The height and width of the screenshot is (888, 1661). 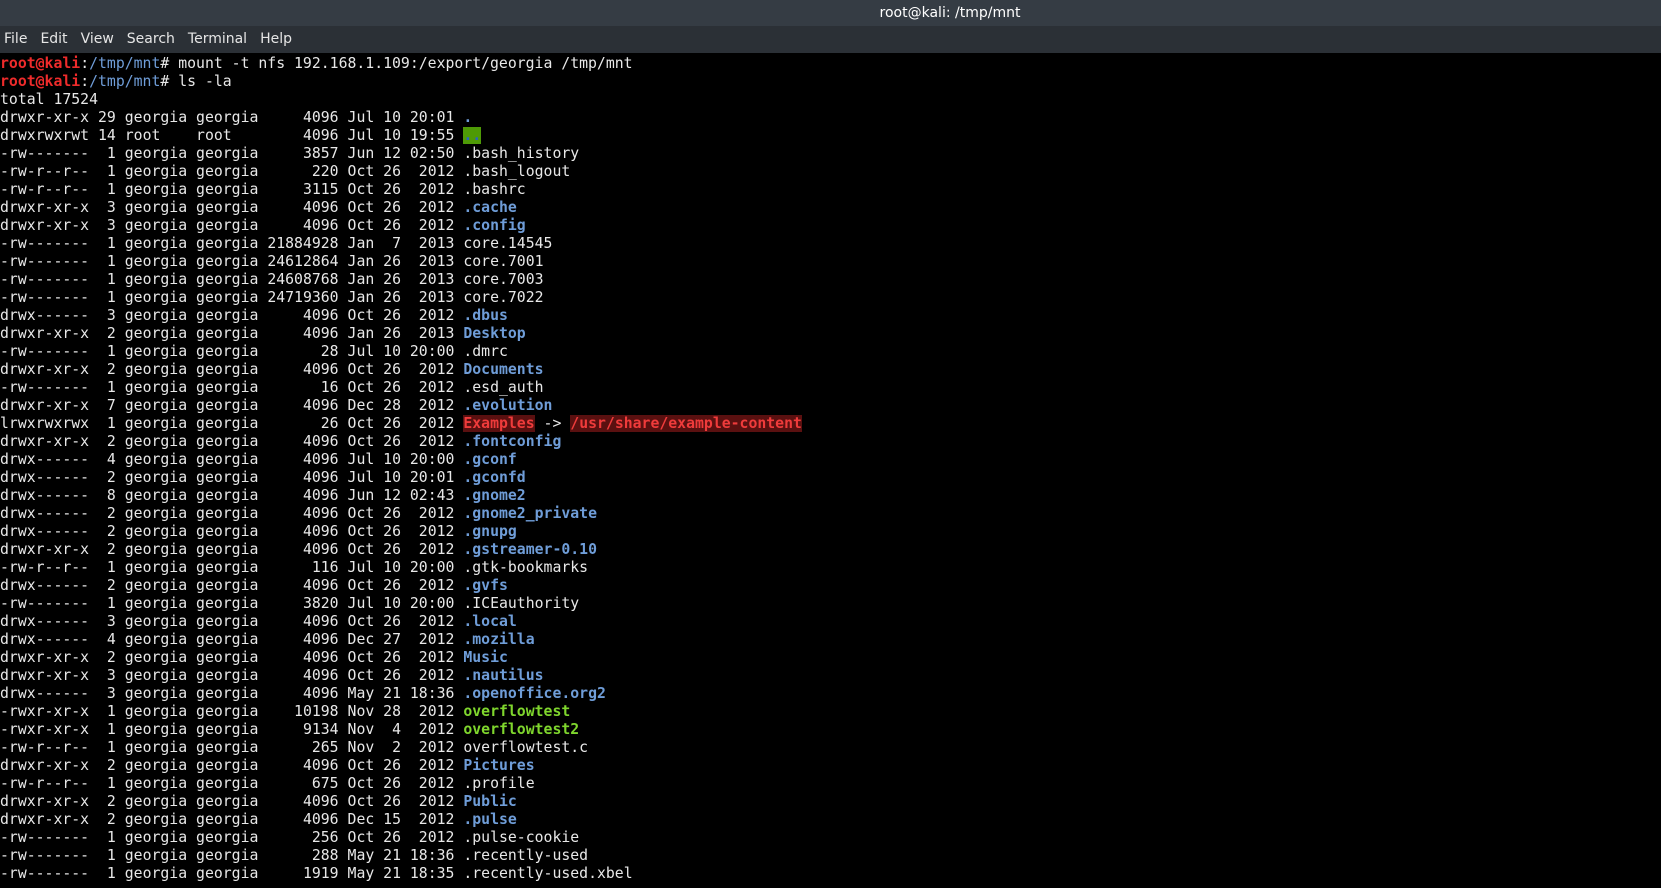 What do you see at coordinates (534, 693) in the screenshot?
I see `entry-name: .openoffice.org2` at bounding box center [534, 693].